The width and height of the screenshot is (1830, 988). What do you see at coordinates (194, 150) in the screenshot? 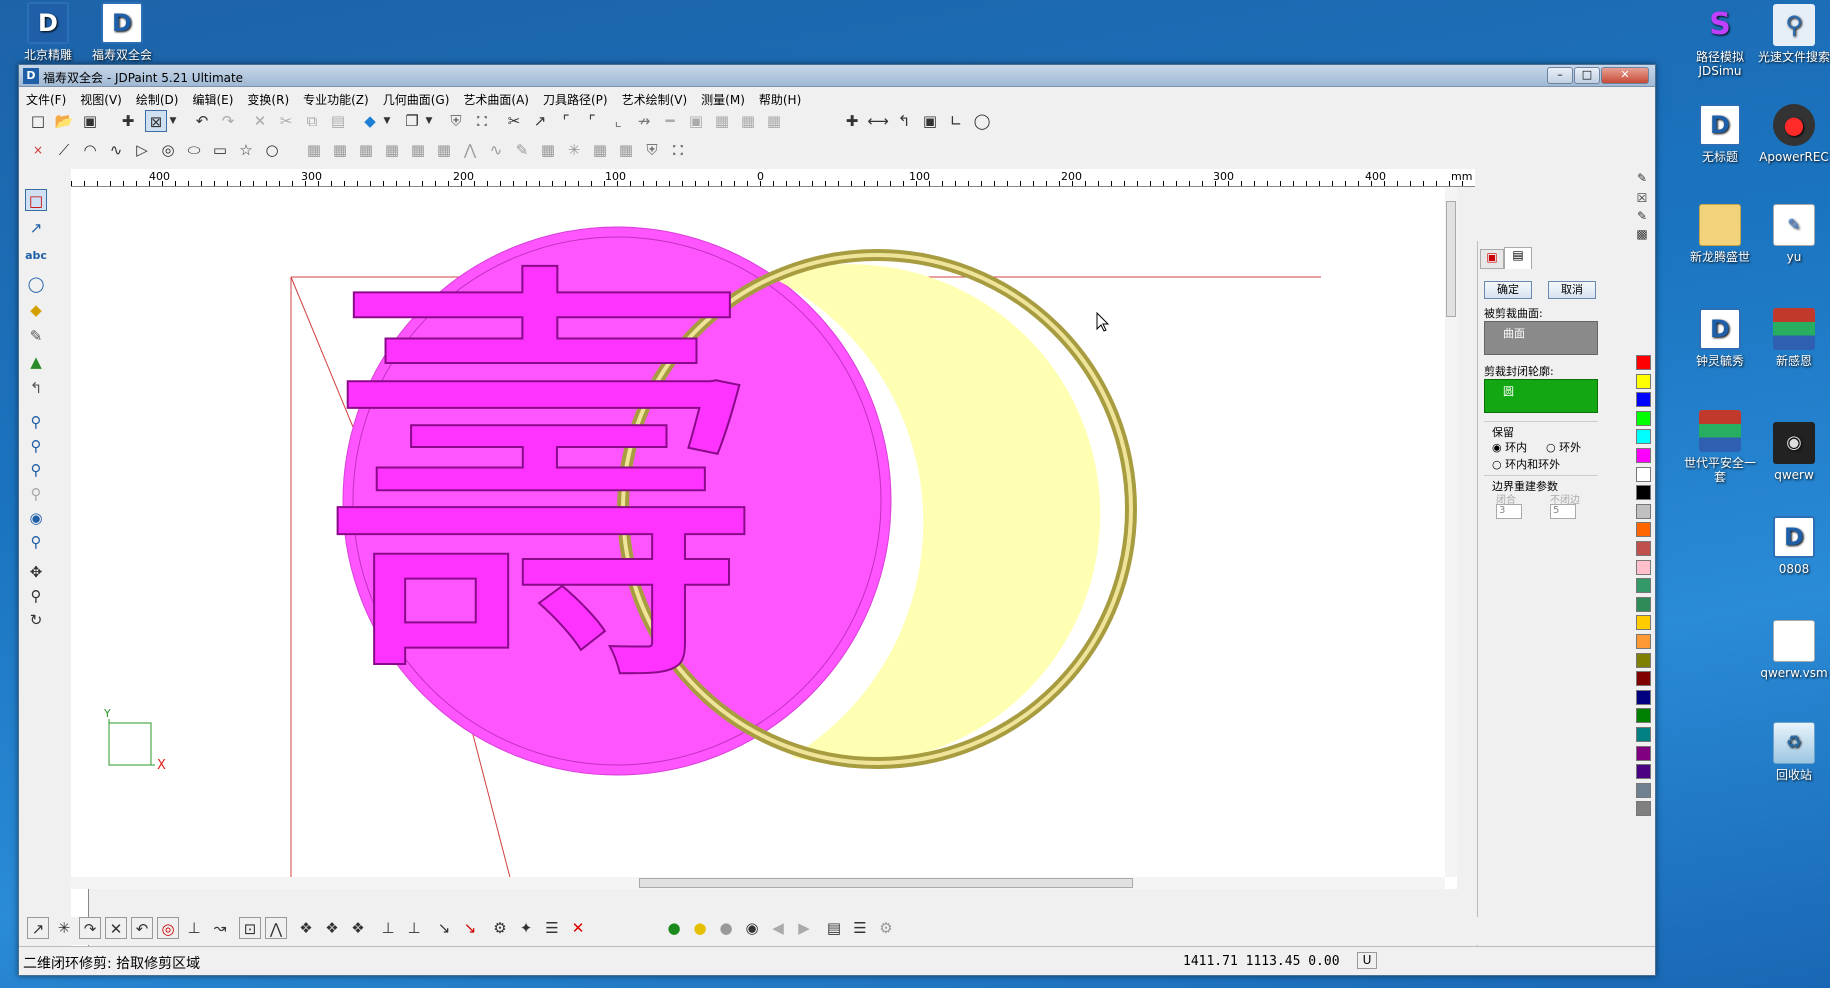
I see `ellipse-icon: ⬭` at bounding box center [194, 150].